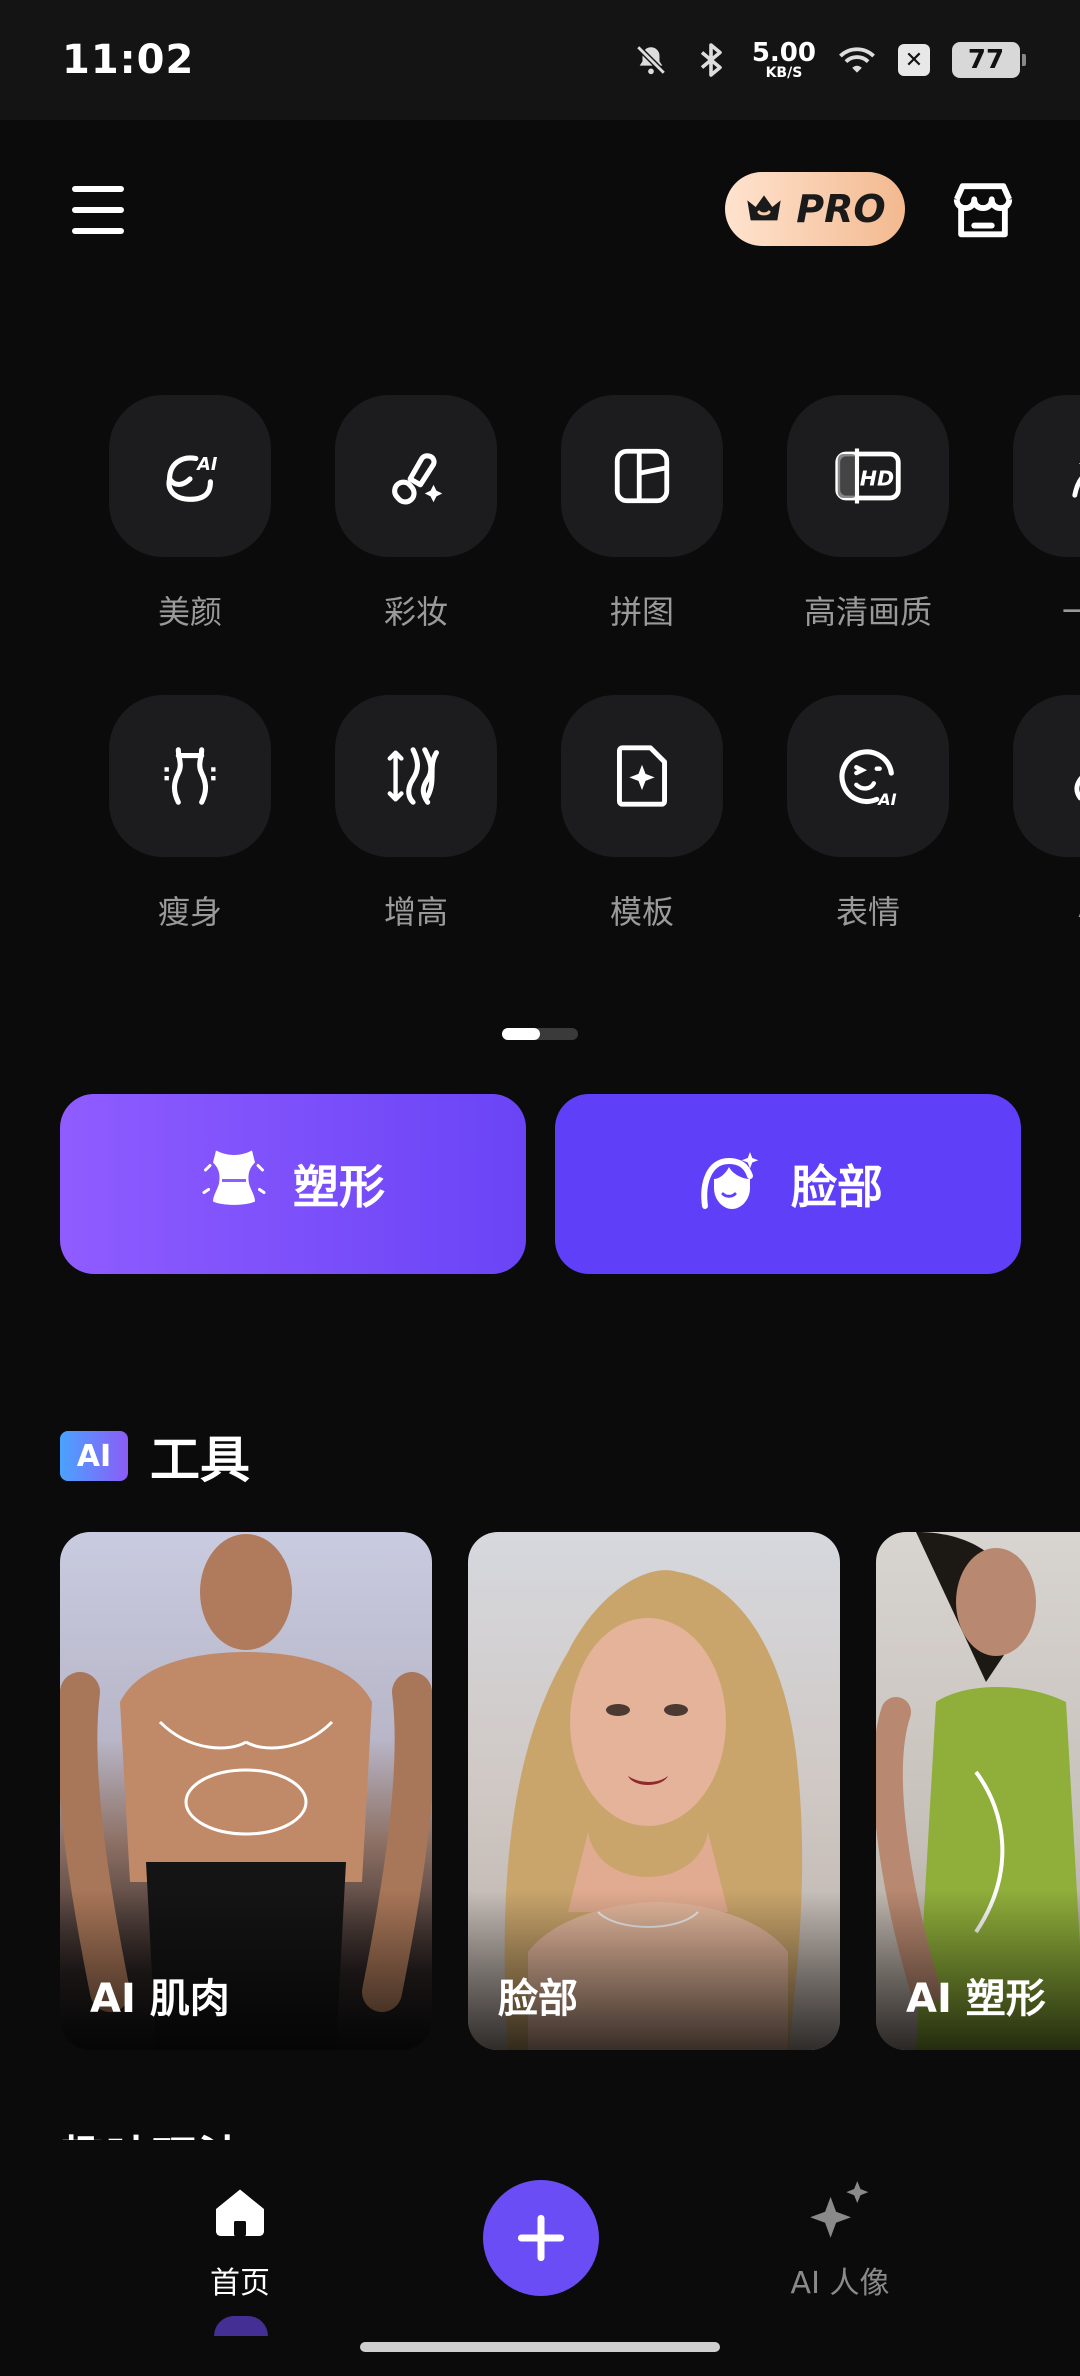 The height and width of the screenshot is (2376, 1080). Describe the element at coordinates (867, 612) in the screenshot. I see `tool-label: 高清画质` at that location.